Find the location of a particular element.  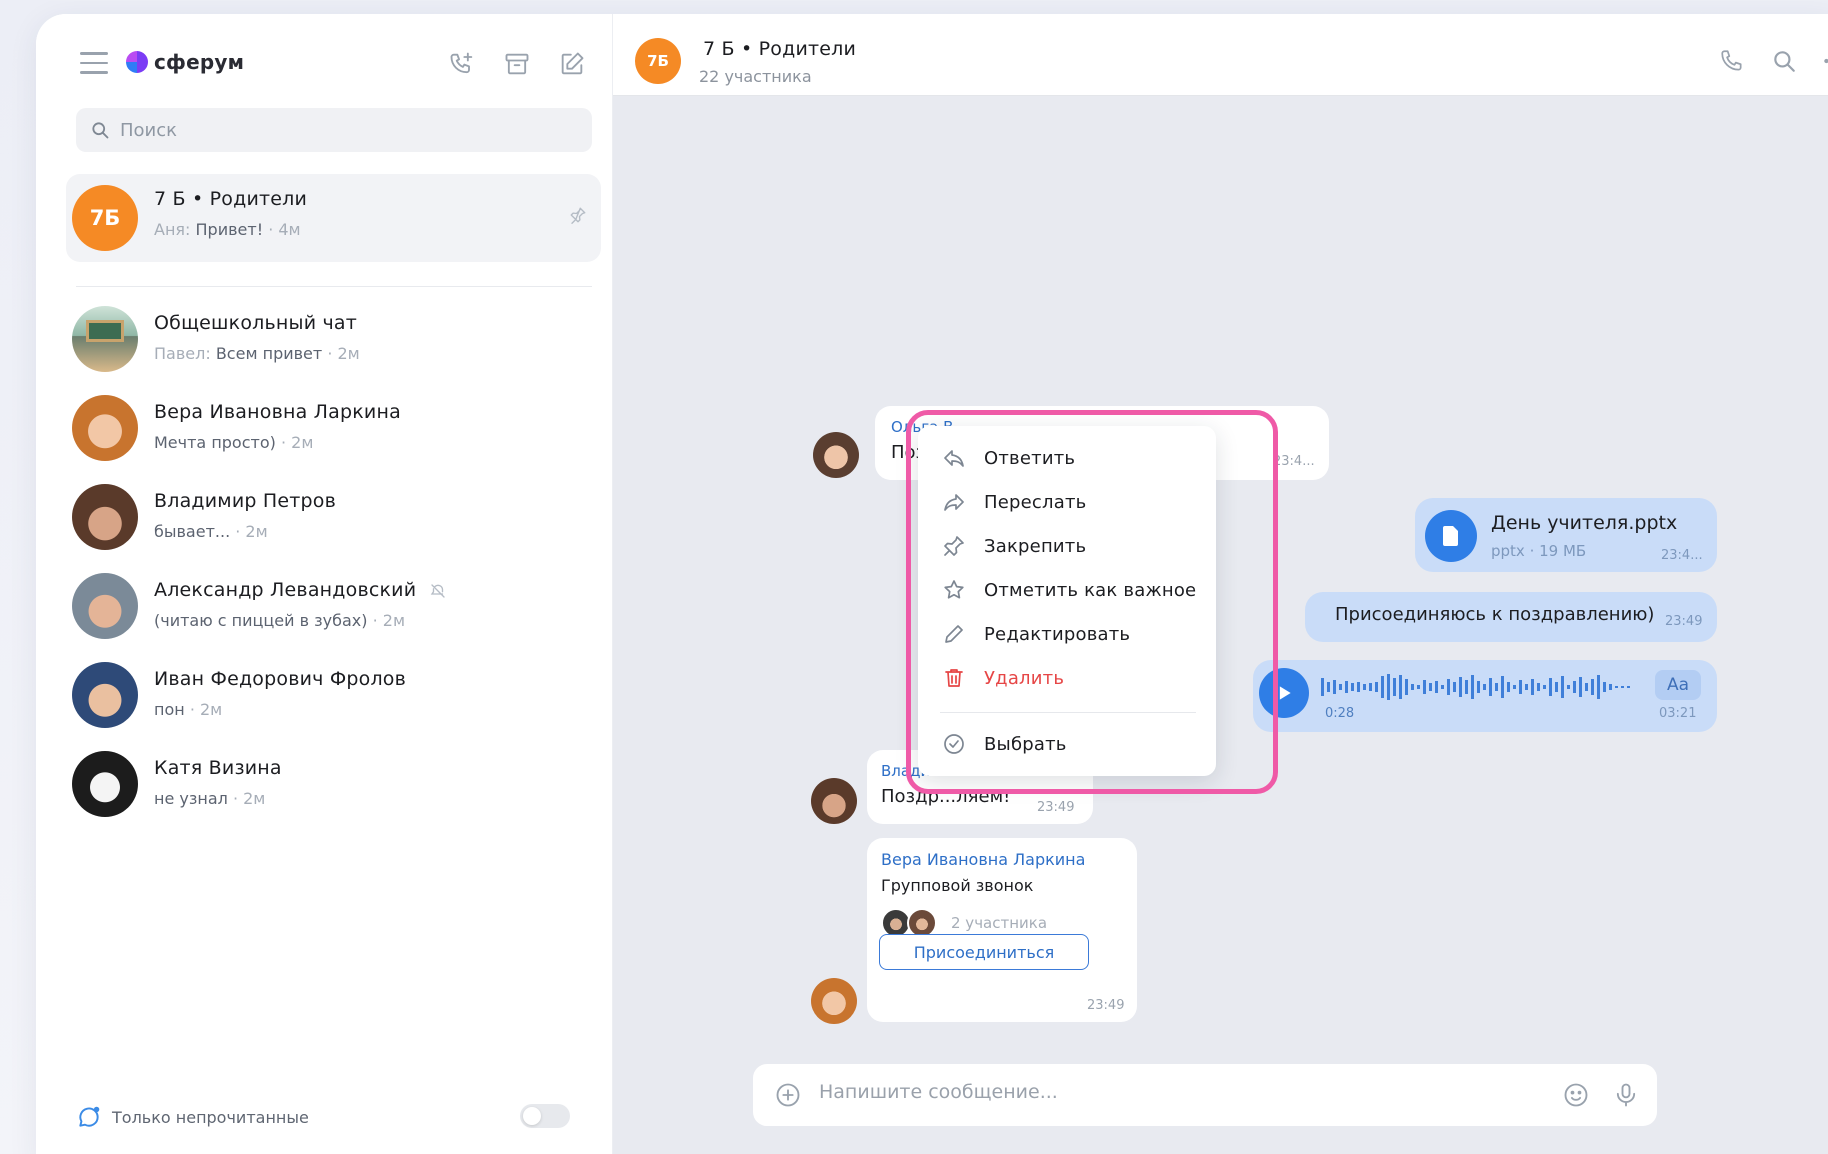

search-input is located at coordinates (340, 130).